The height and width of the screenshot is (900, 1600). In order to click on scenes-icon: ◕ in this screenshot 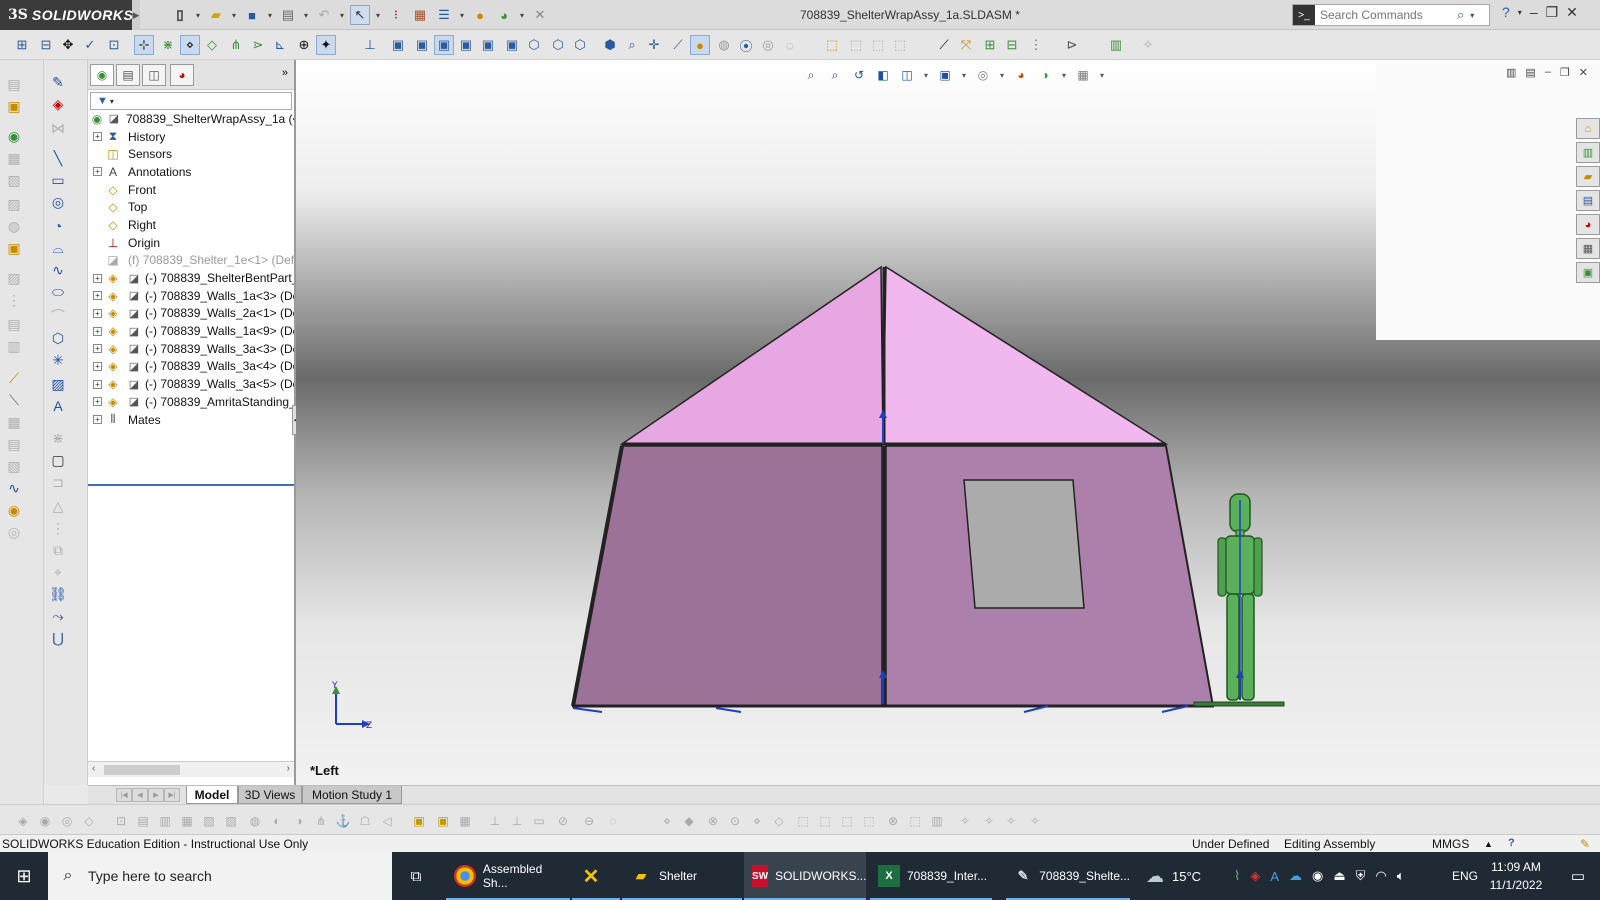, I will do `click(504, 15)`.